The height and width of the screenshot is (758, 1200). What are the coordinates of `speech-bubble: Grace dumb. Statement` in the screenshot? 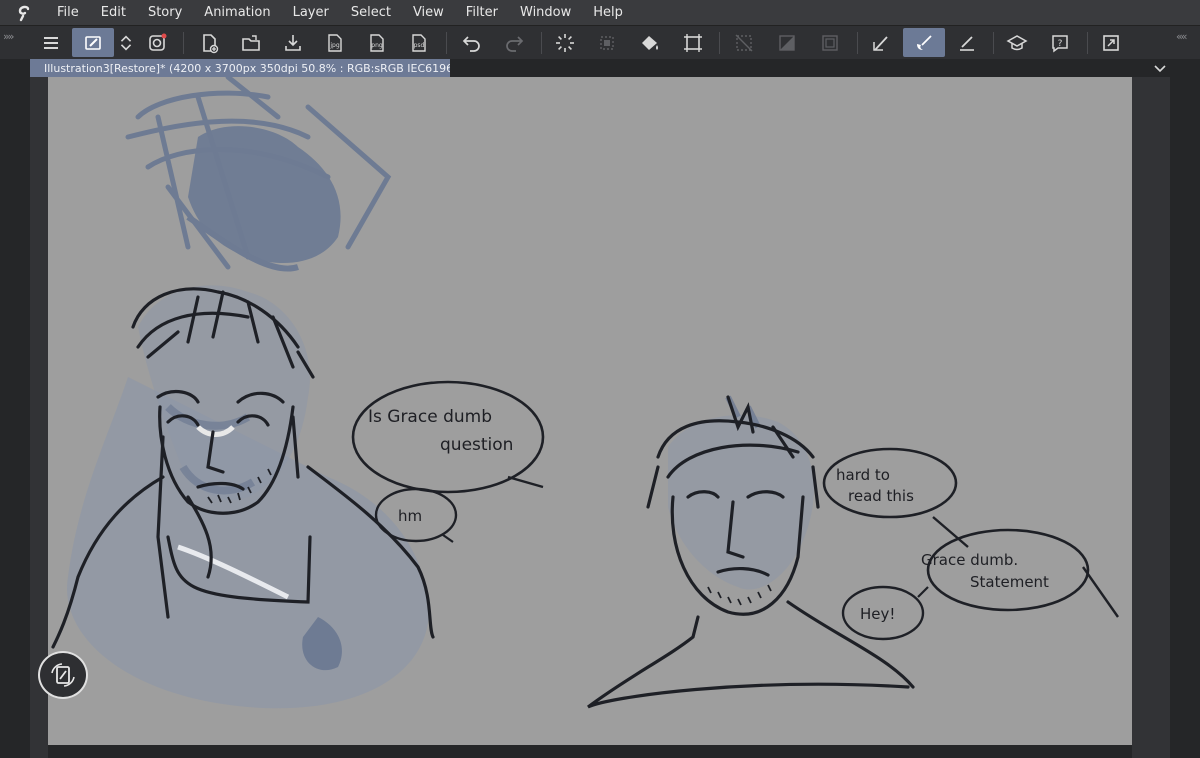 It's located at (1020, 573).